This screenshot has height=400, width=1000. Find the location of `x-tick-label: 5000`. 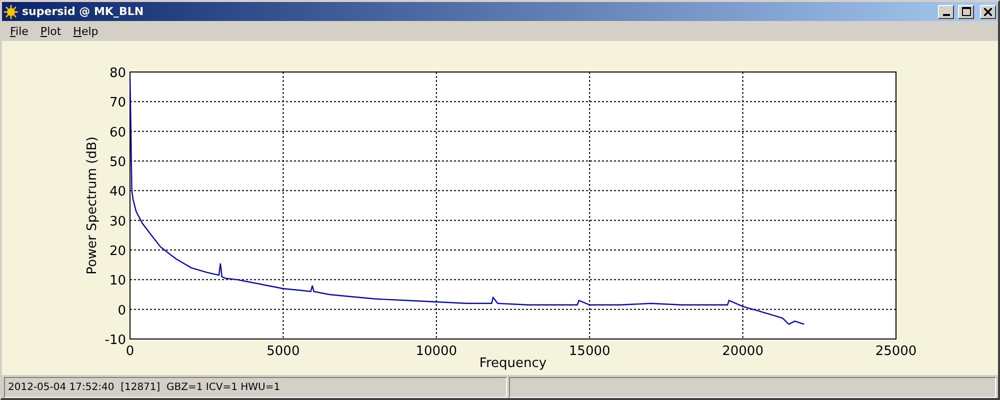

x-tick-label: 5000 is located at coordinates (283, 351).